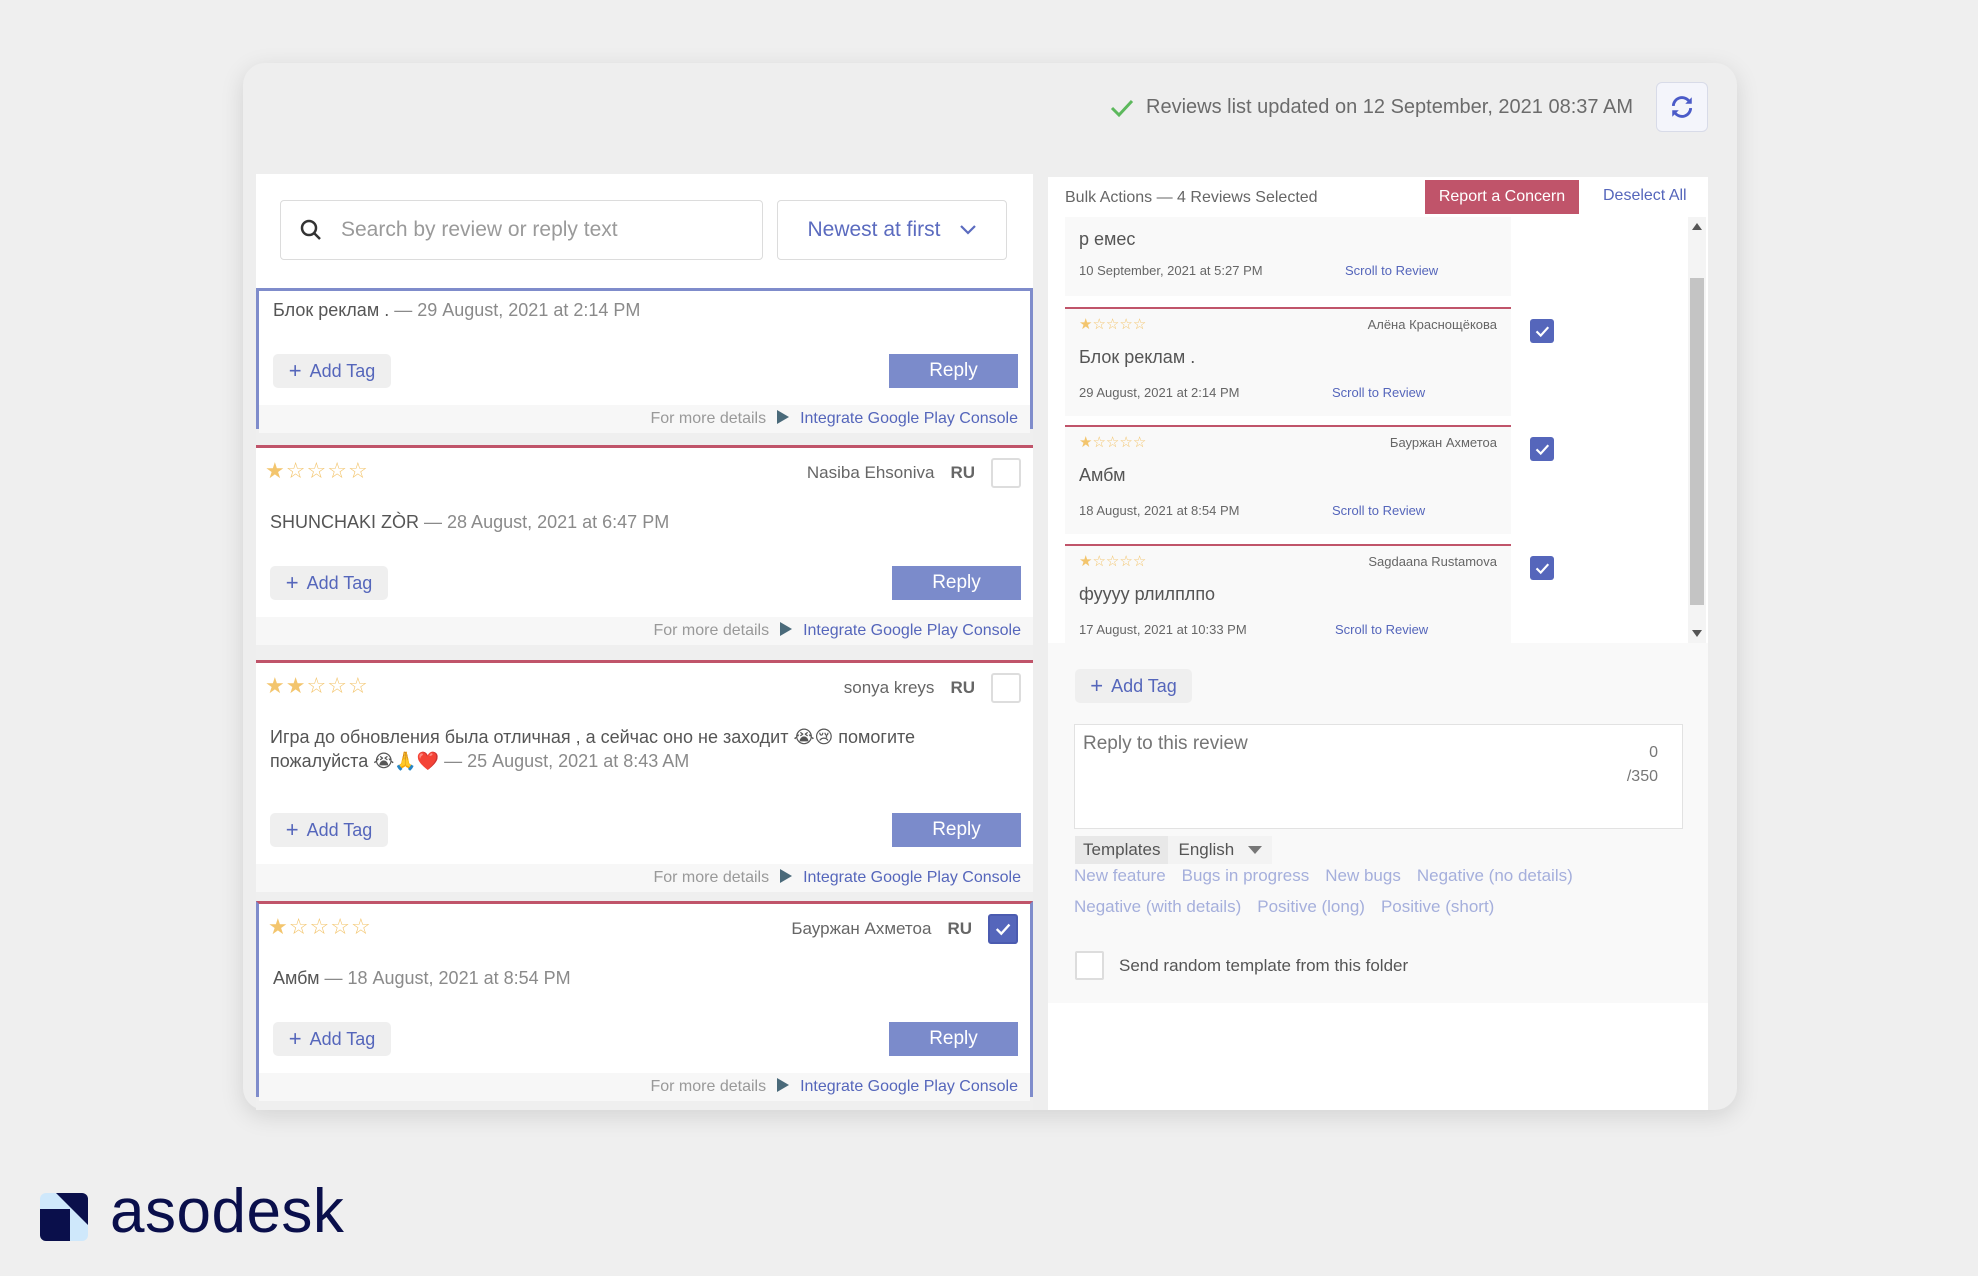 This screenshot has height=1276, width=1978. Describe the element at coordinates (1206, 849) in the screenshot. I see `language-value: English` at that location.